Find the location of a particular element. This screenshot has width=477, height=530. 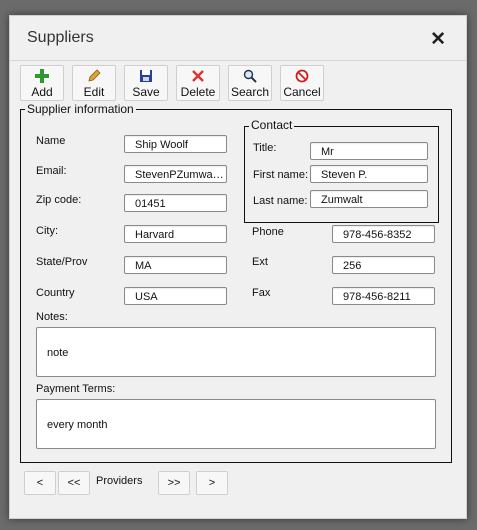

delete-button: Delete is located at coordinates (198, 83).